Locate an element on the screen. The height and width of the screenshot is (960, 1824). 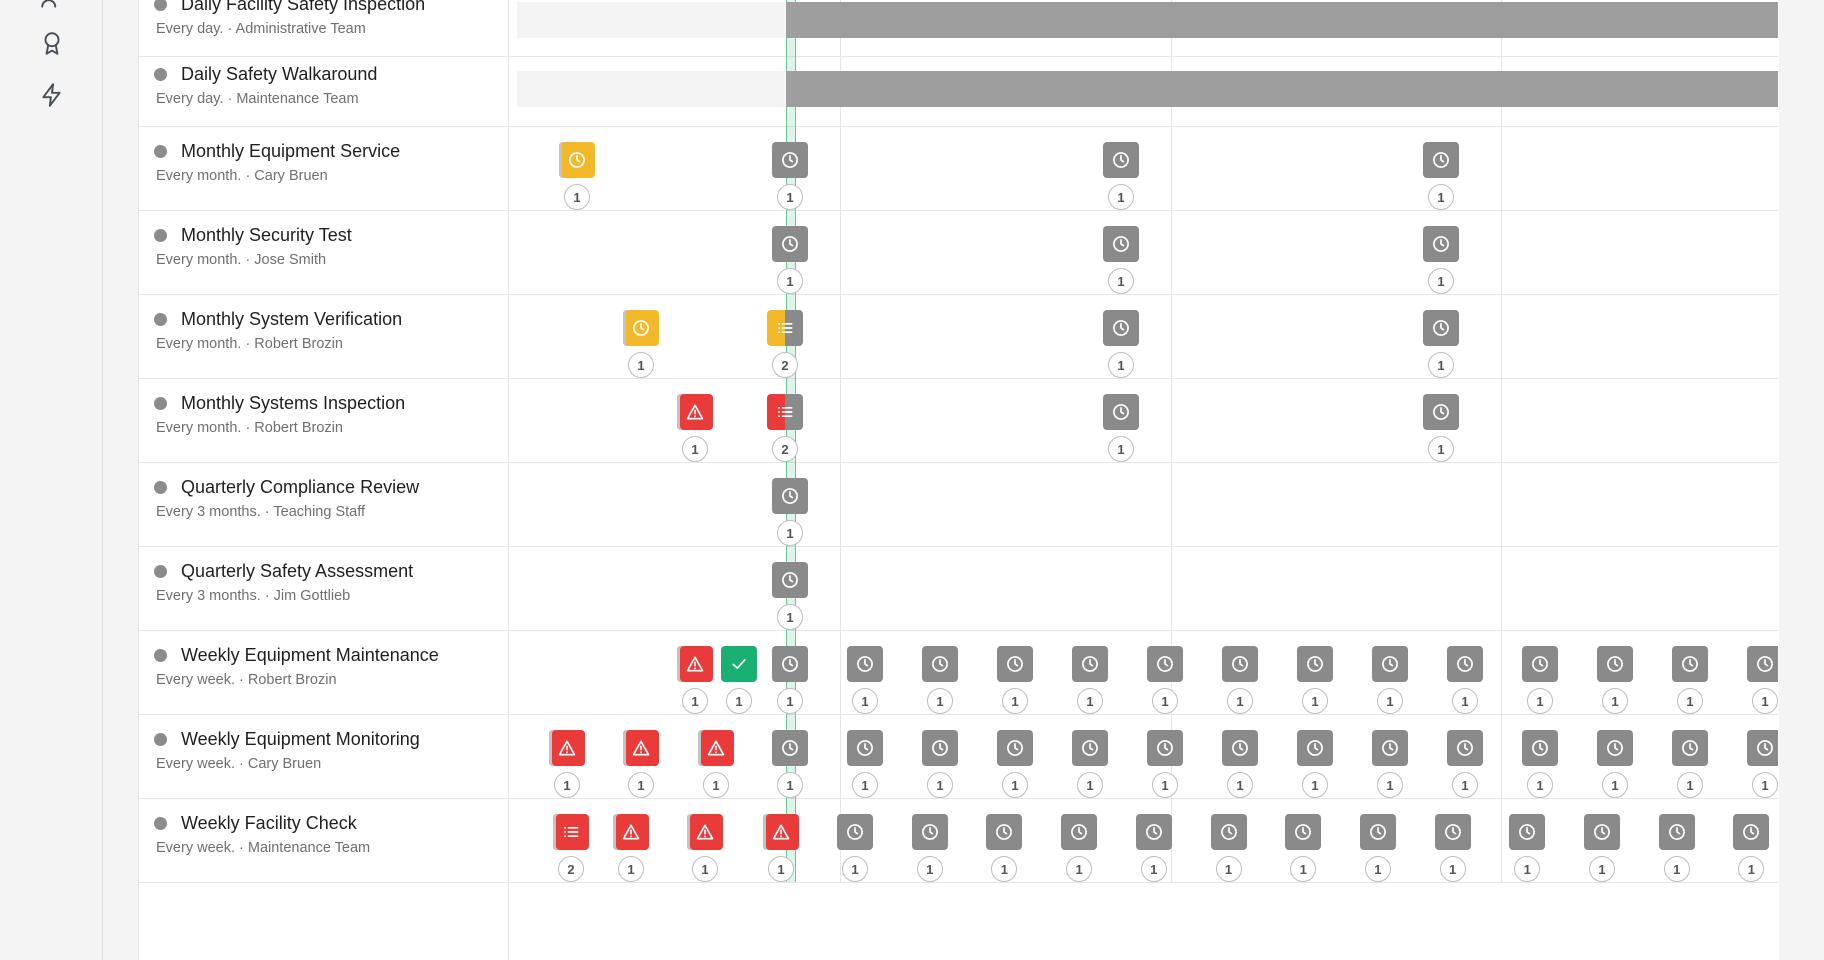
task-title: Daily Safety Walkaround is located at coordinates (279, 74).